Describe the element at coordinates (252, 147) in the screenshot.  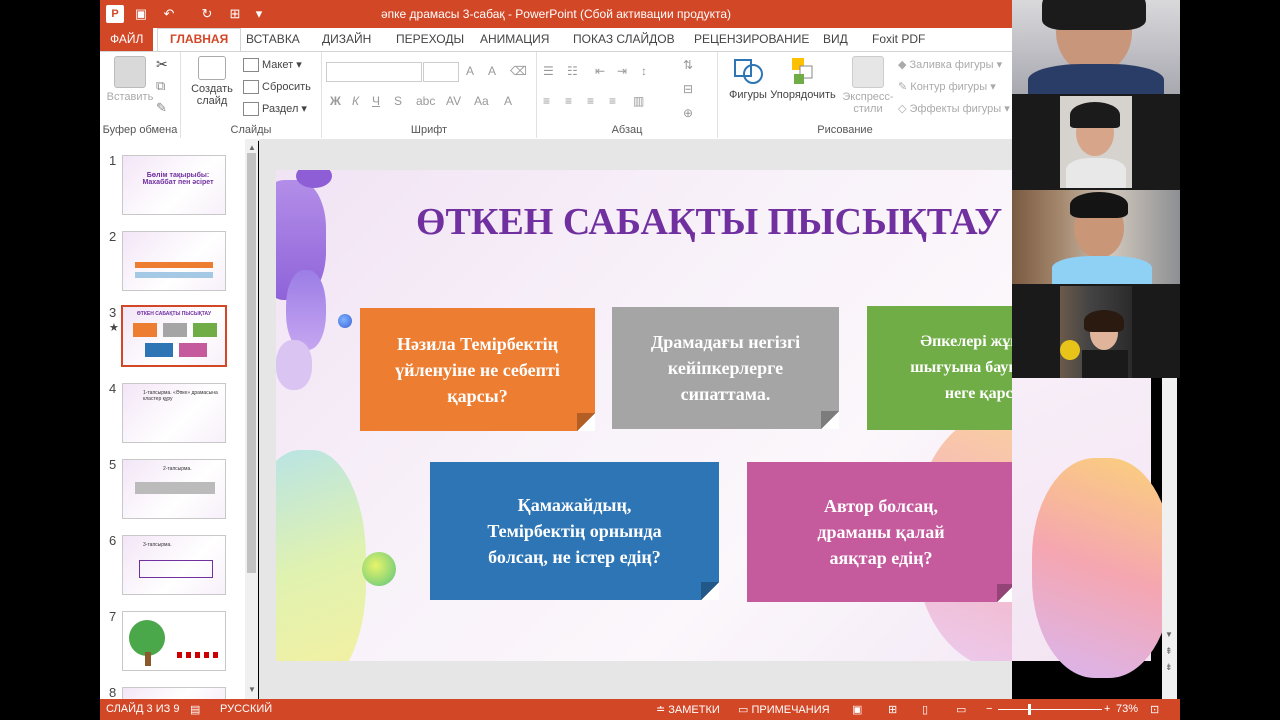
I see `scroll-up-icon: ▲` at that location.